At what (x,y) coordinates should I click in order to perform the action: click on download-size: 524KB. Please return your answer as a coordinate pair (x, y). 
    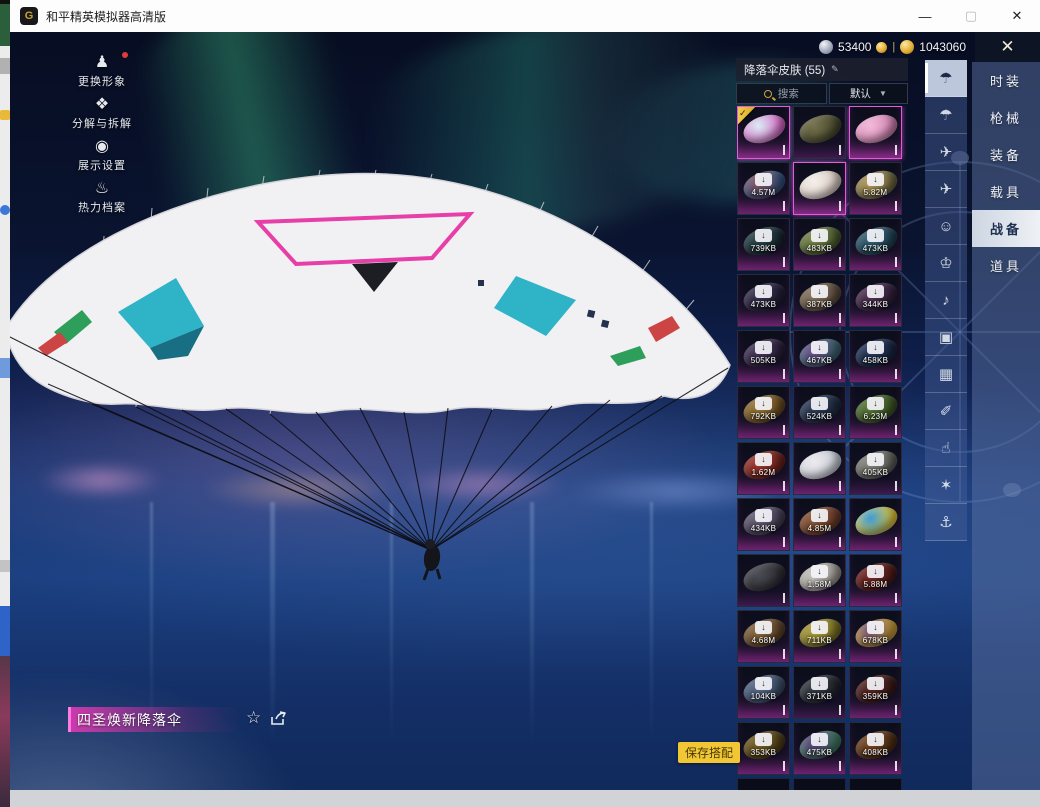
    Looking at the image, I should click on (819, 416).